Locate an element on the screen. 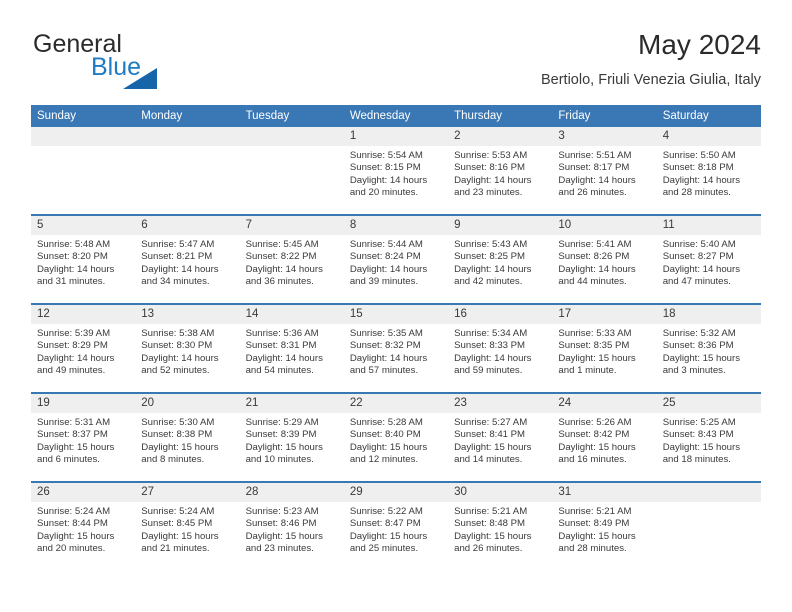  daylight-text-line2: and 20 minutes. is located at coordinates (384, 192).